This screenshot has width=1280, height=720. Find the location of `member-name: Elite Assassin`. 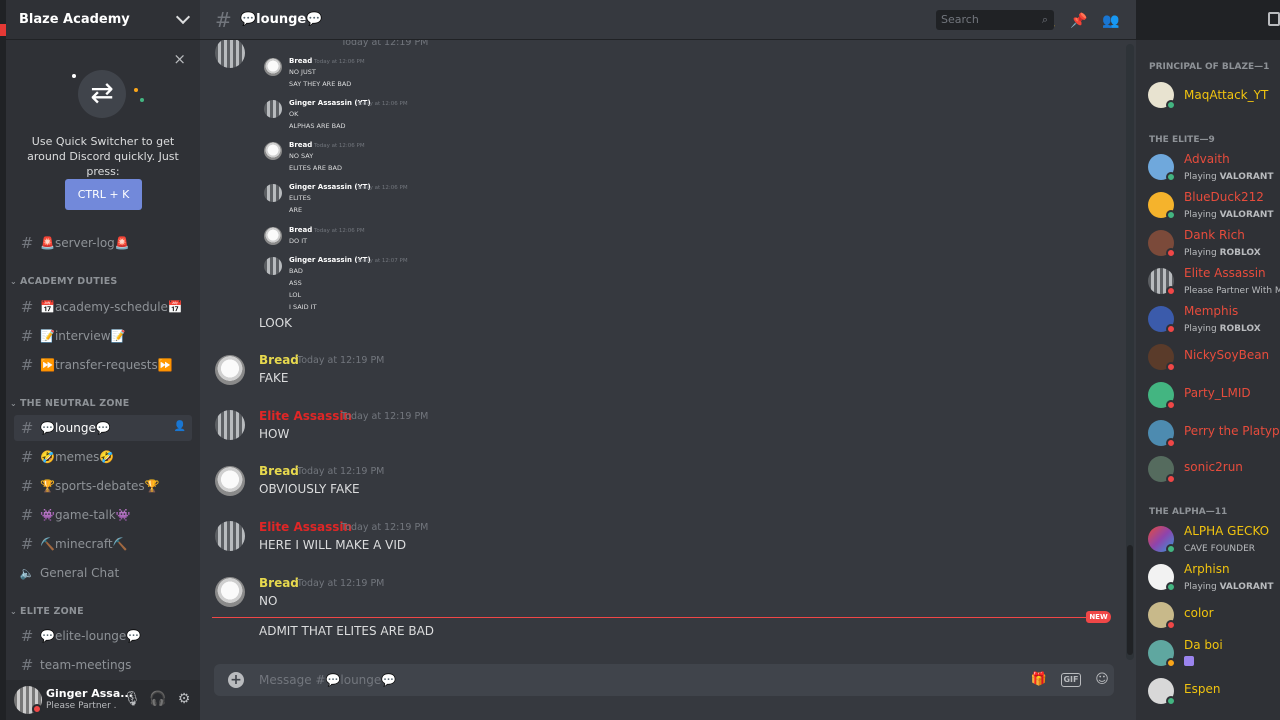

member-name: Elite Assassin is located at coordinates (1225, 273).